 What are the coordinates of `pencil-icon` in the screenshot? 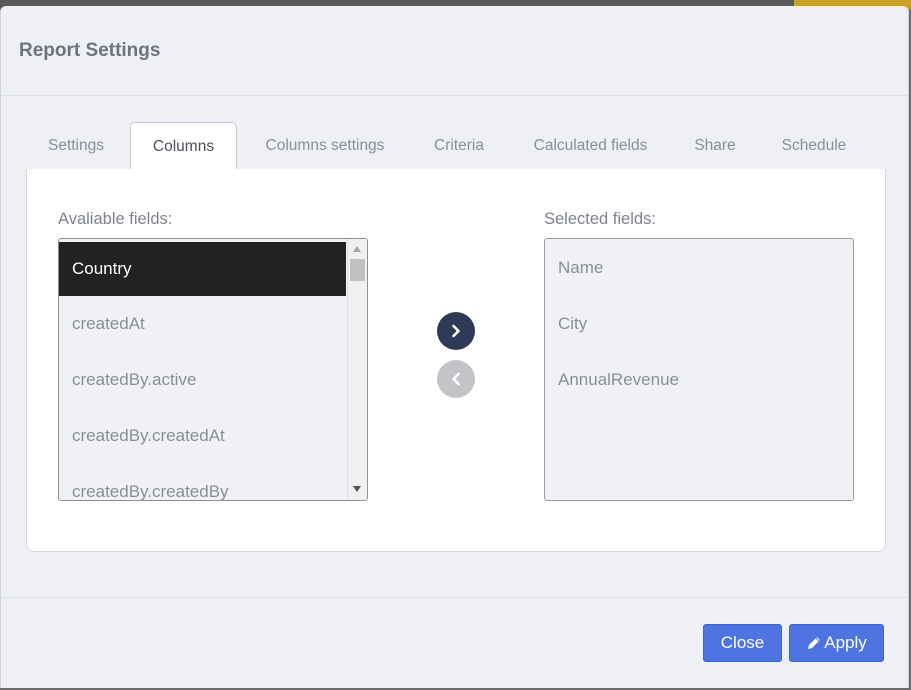 It's located at (814, 643).